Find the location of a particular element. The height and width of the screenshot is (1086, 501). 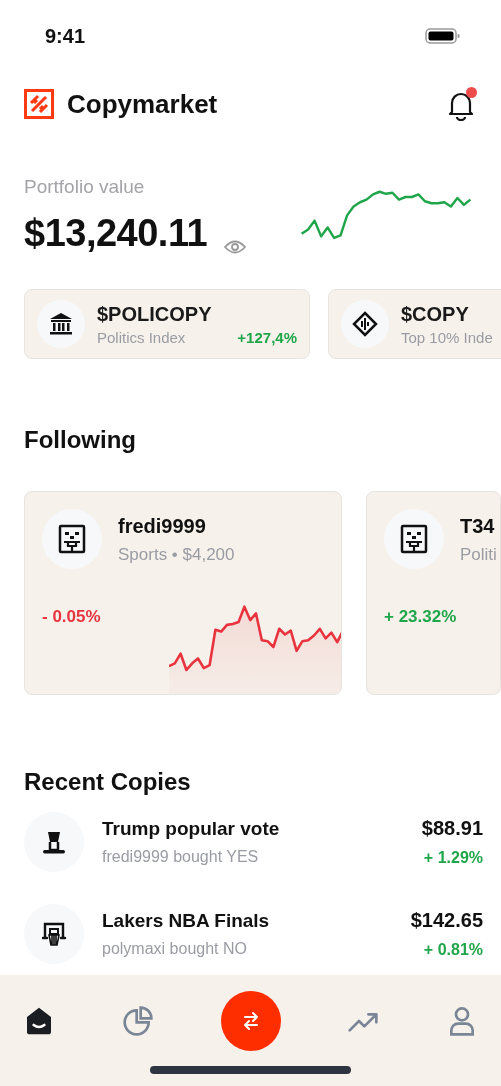

pie-chart-icon is located at coordinates (137, 1021).